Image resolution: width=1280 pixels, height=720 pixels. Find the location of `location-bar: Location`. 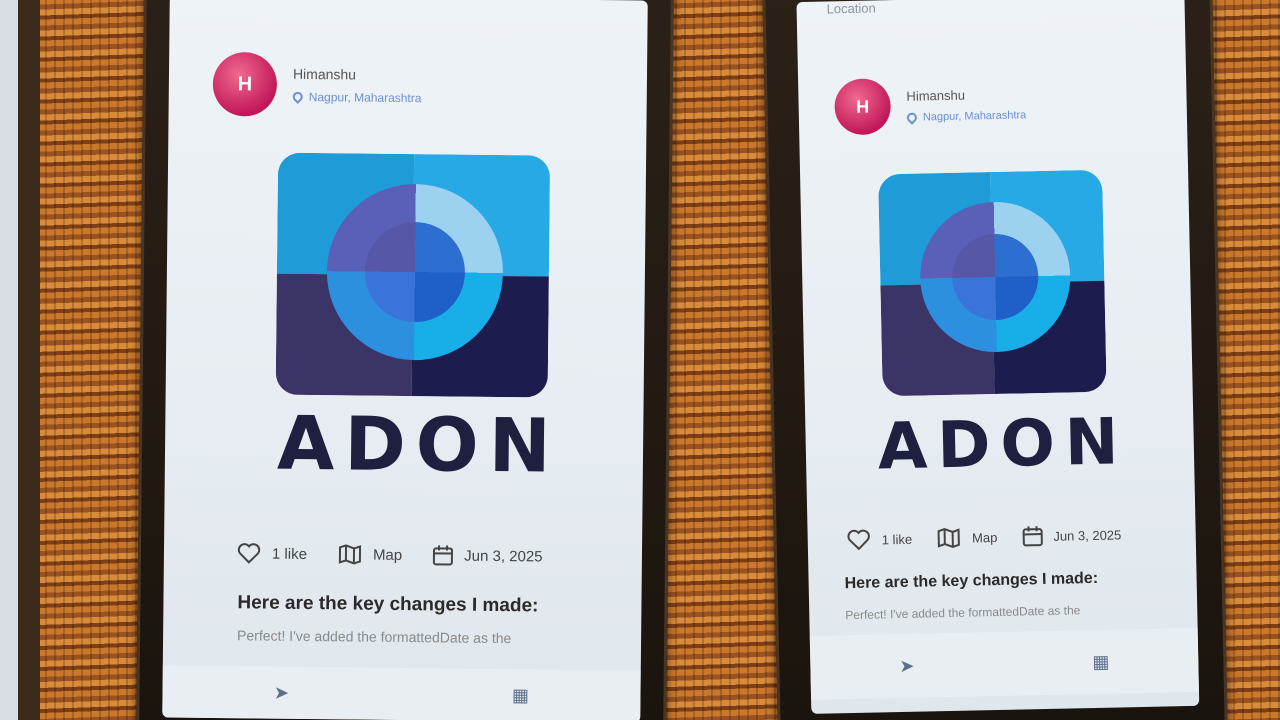

location-bar: Location is located at coordinates (850, 8).